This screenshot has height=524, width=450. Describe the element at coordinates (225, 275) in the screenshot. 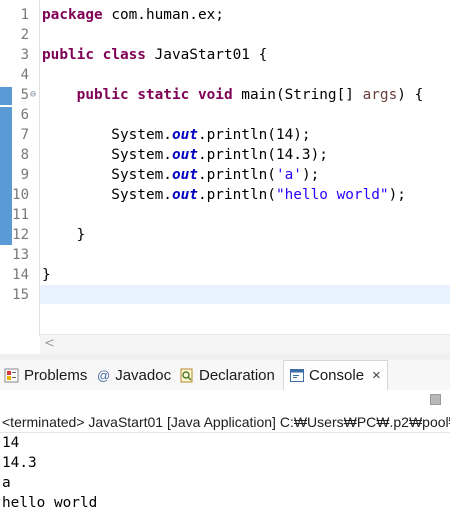

I see `code-line: 14}` at that location.